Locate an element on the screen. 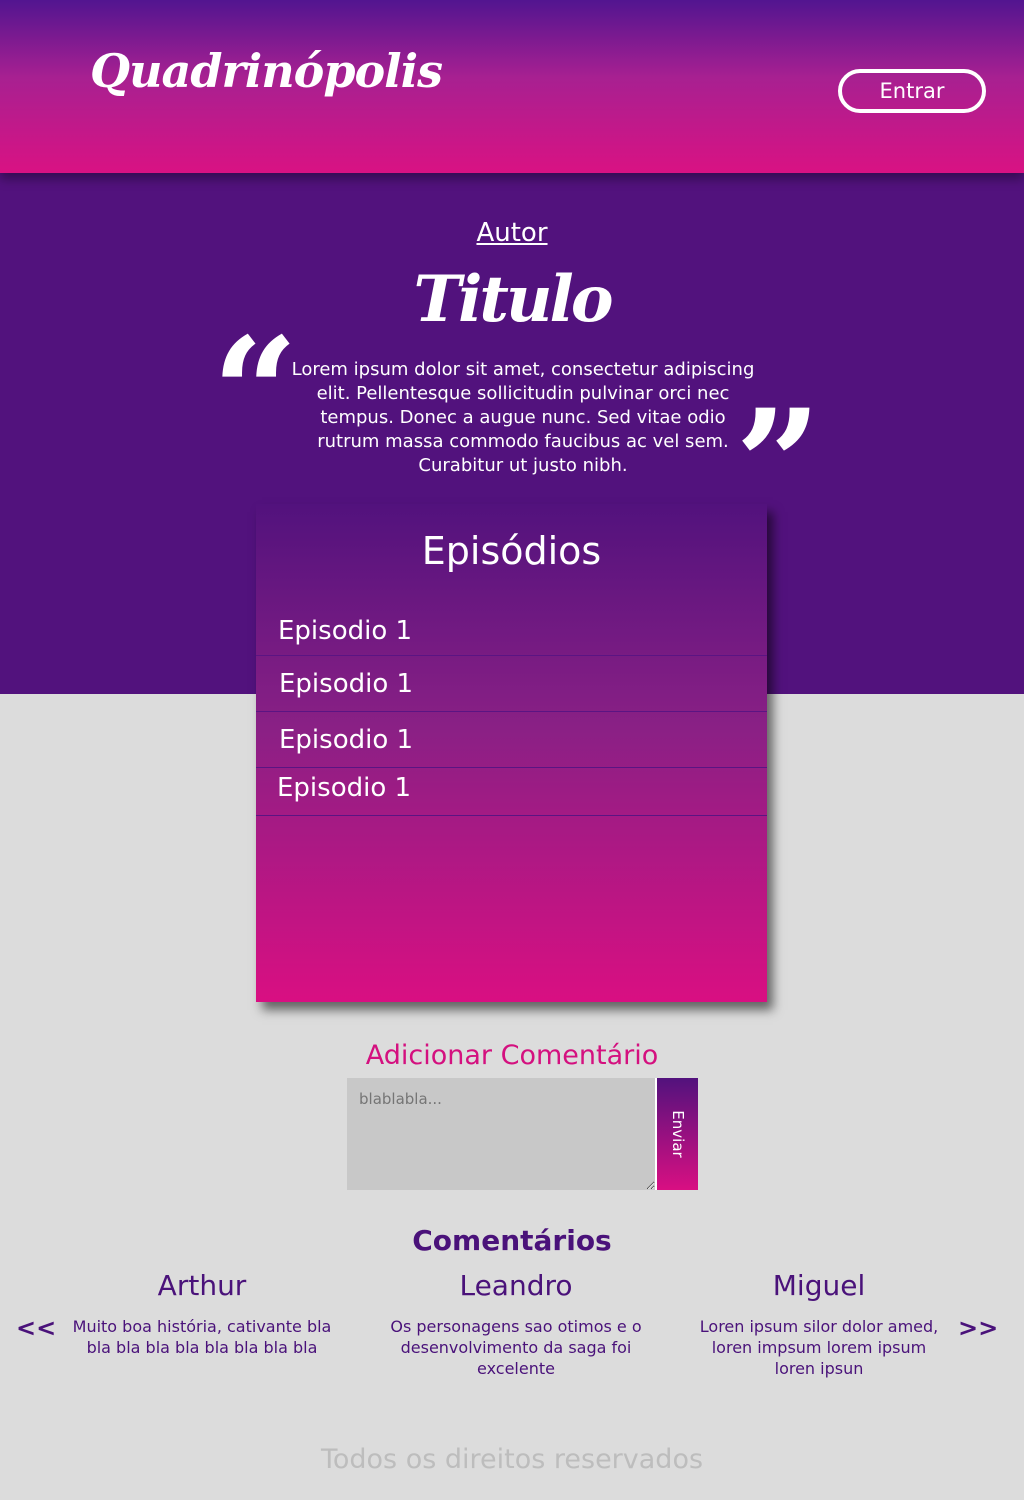 The width and height of the screenshot is (1024, 1500). comment-input is located at coordinates (501, 1134).